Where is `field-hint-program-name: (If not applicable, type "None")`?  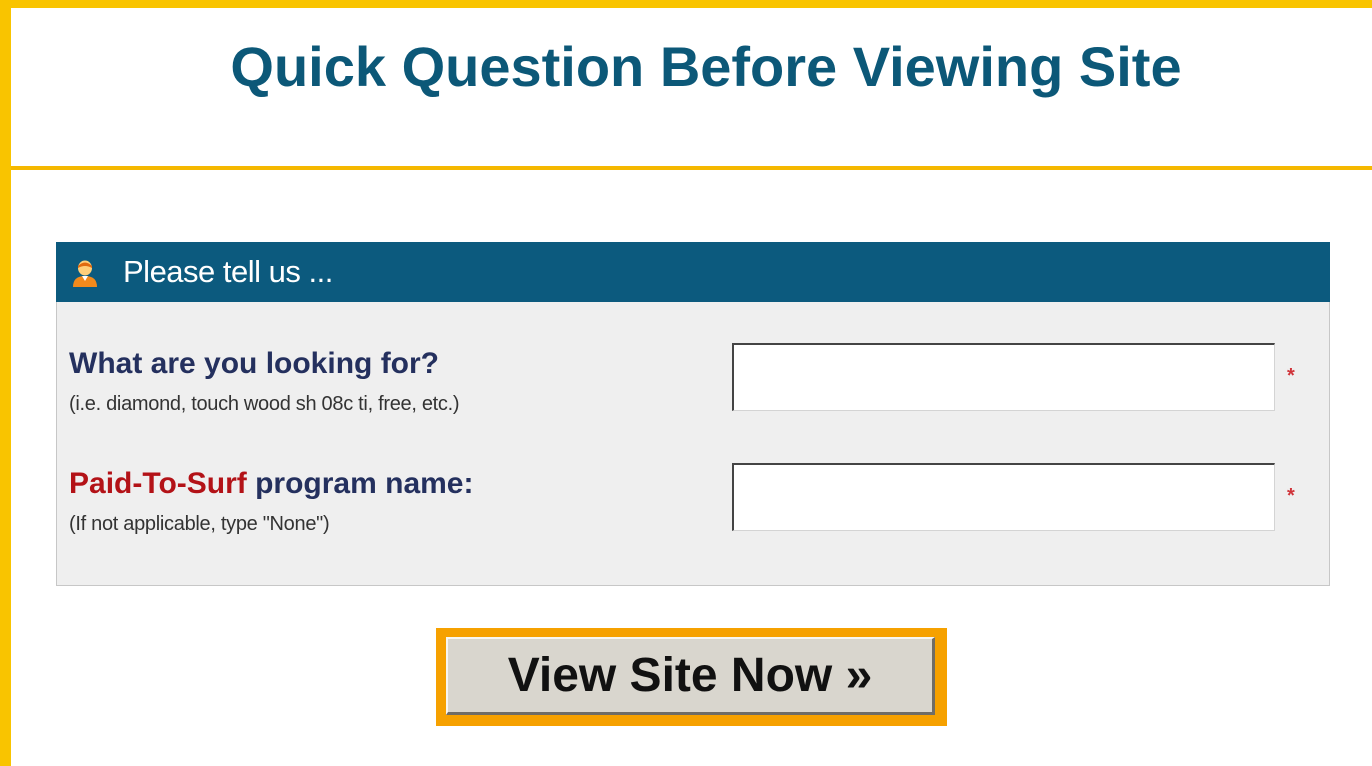
field-hint-program-name: (If not applicable, type "None") is located at coordinates (199, 524).